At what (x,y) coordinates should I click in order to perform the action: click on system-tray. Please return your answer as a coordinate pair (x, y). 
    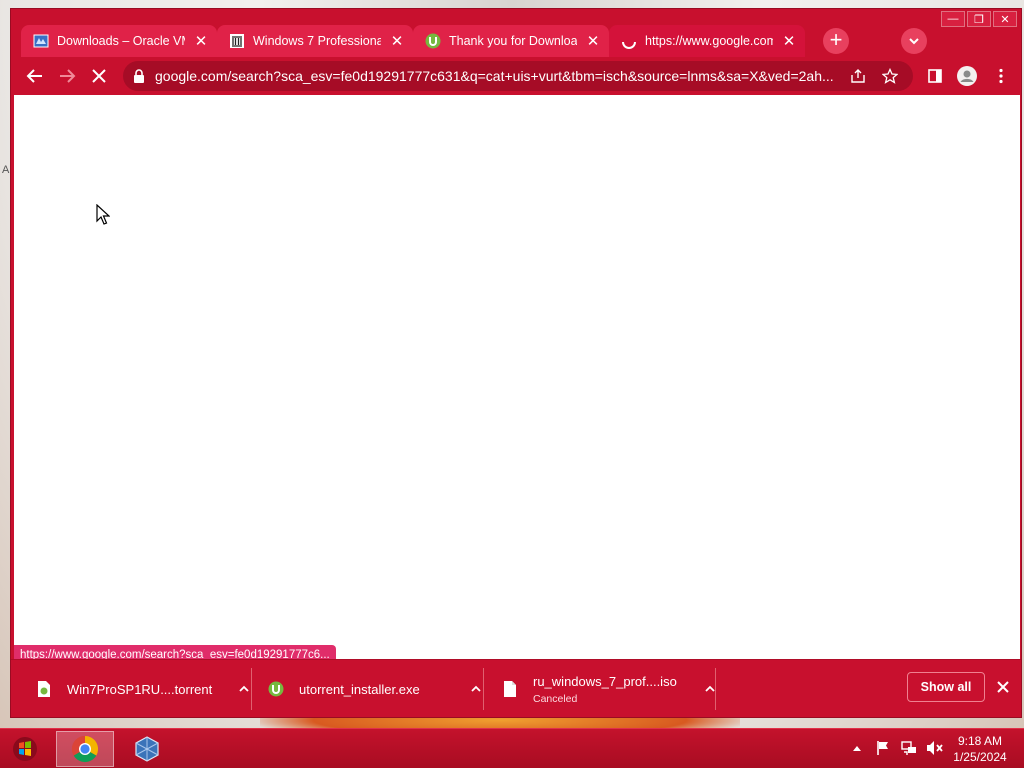
    Looking at the image, I should click on (896, 748).